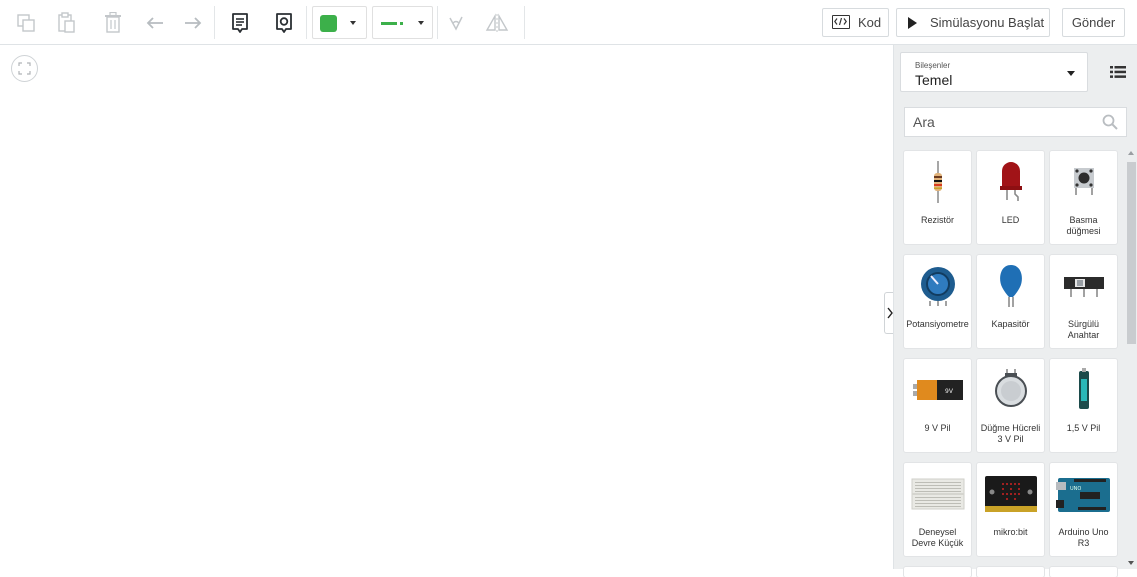 The image size is (1137, 577). I want to click on capacitor-icon, so click(1010, 286).